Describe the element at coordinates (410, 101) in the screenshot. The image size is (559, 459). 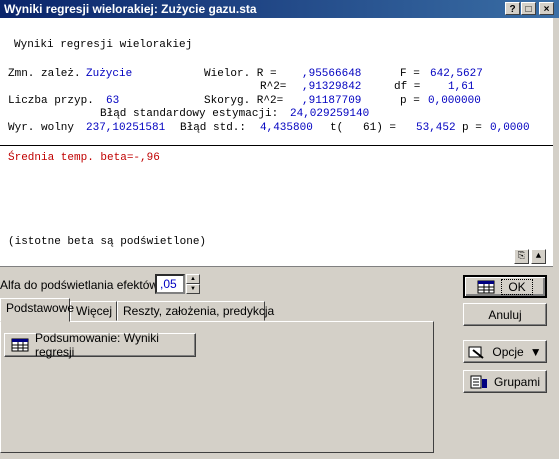
I see `p-label: p =` at that location.